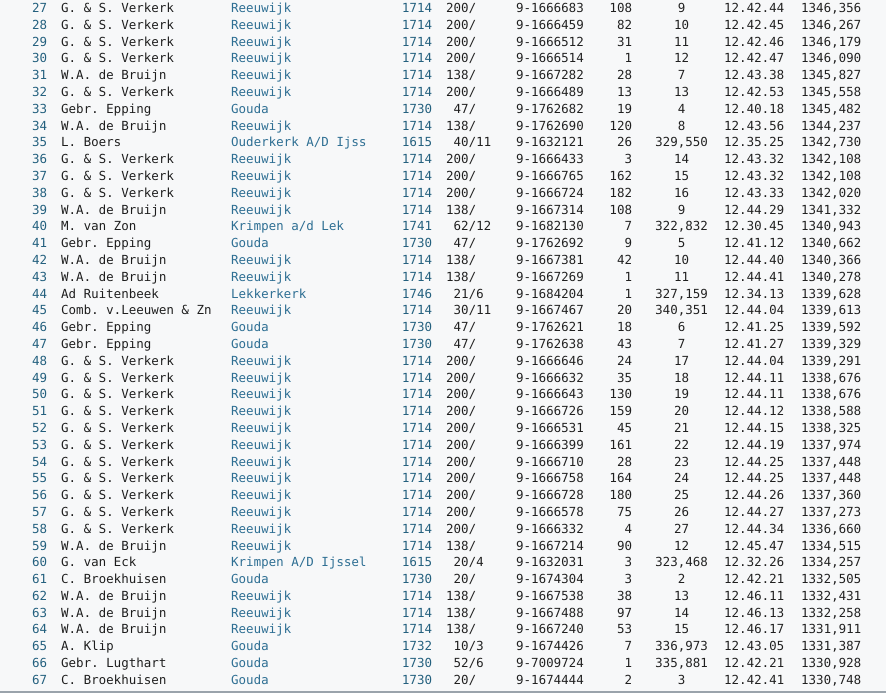  I want to click on table-cell-text: 11, so click(681, 277).